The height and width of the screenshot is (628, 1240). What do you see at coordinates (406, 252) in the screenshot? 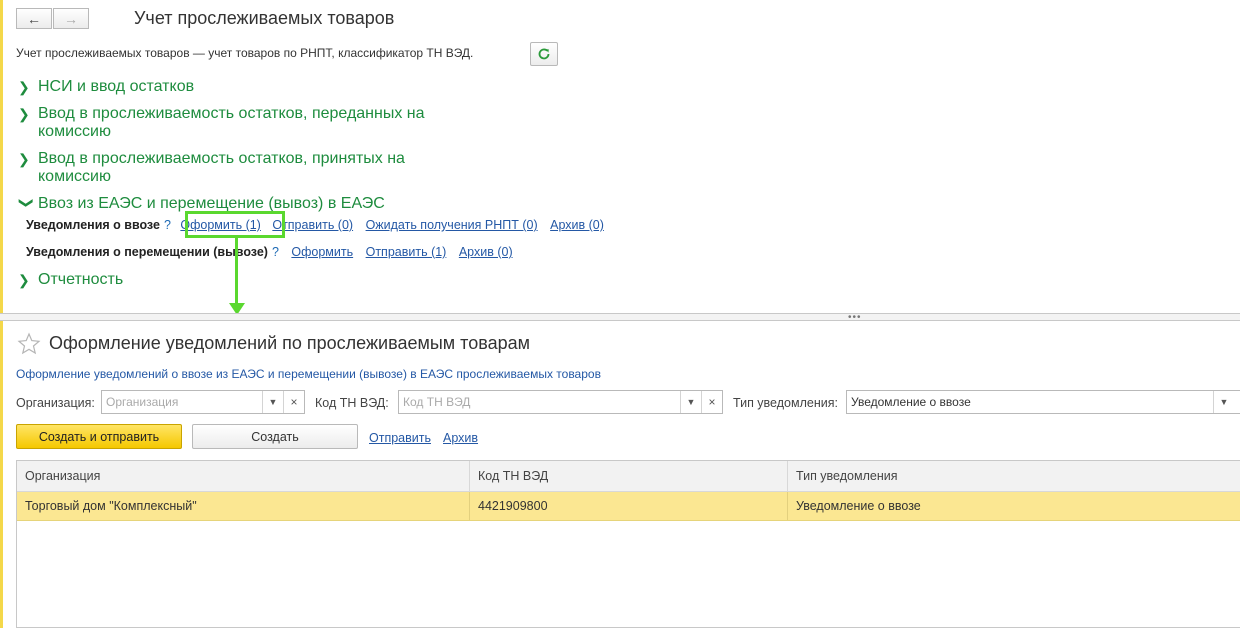
I see `link-send-move: Отправить (1)` at bounding box center [406, 252].